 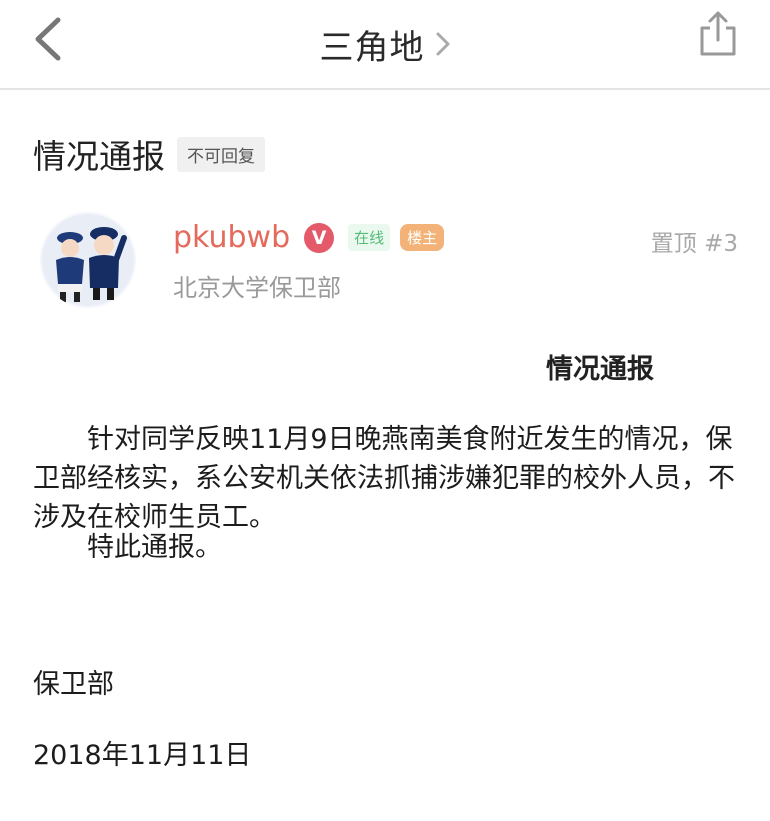 What do you see at coordinates (154, 547) in the screenshot?
I see `notice-closing: 特此通报。` at bounding box center [154, 547].